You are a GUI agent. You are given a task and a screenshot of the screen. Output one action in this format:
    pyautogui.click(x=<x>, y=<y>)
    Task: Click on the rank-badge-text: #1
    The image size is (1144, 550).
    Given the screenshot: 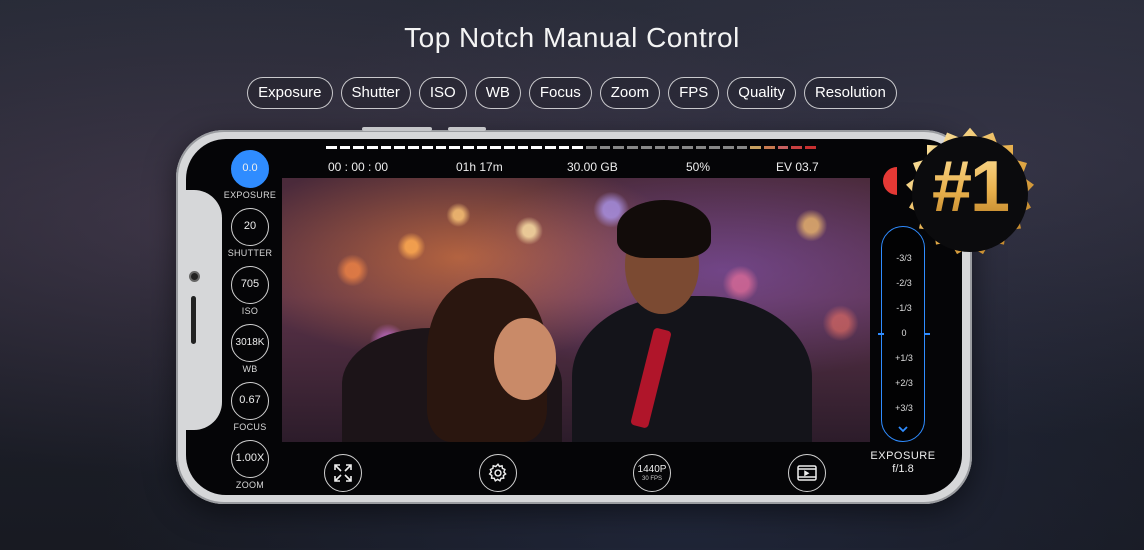 What is the action you would take?
    pyautogui.click(x=970, y=187)
    